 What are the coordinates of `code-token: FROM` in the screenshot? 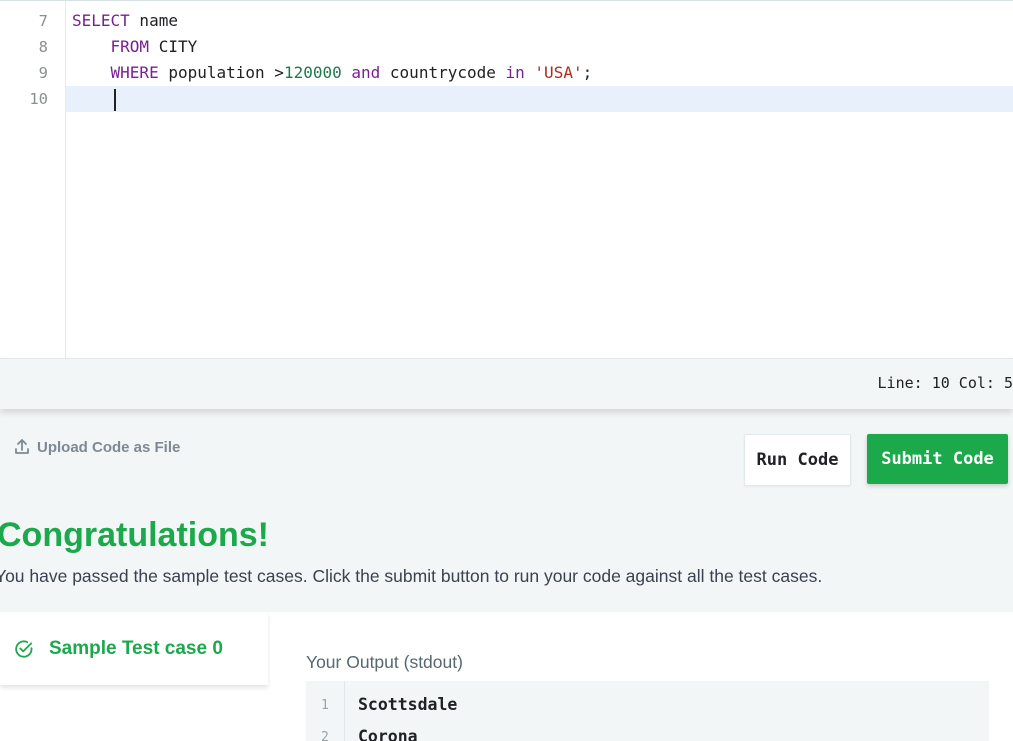 It's located at (130, 46).